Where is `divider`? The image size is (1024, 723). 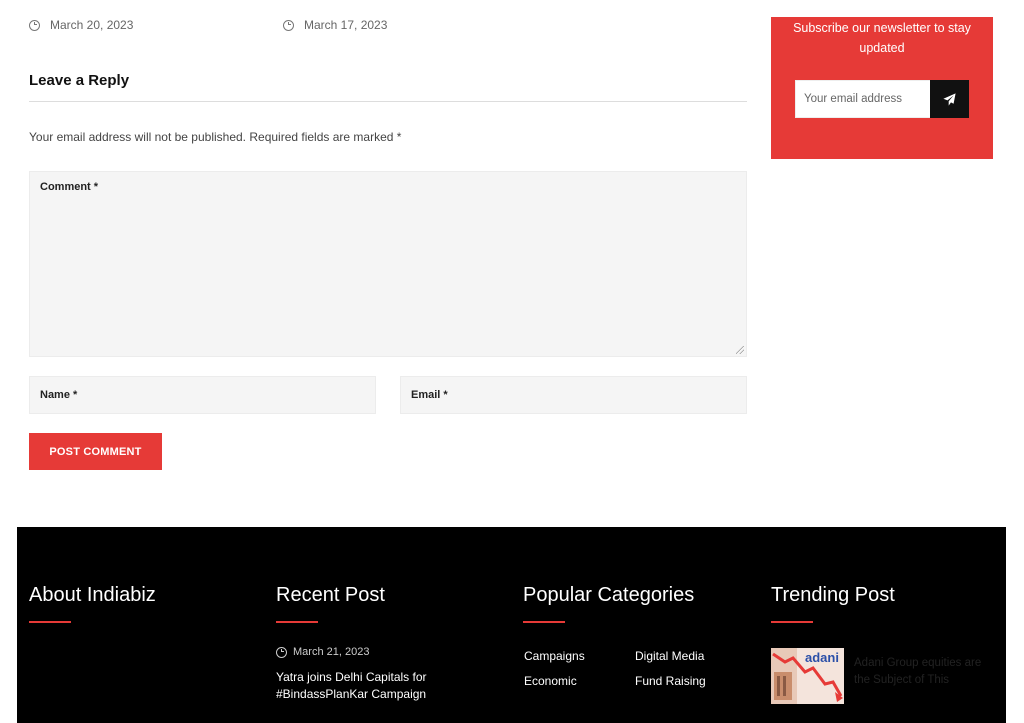
divider is located at coordinates (388, 101).